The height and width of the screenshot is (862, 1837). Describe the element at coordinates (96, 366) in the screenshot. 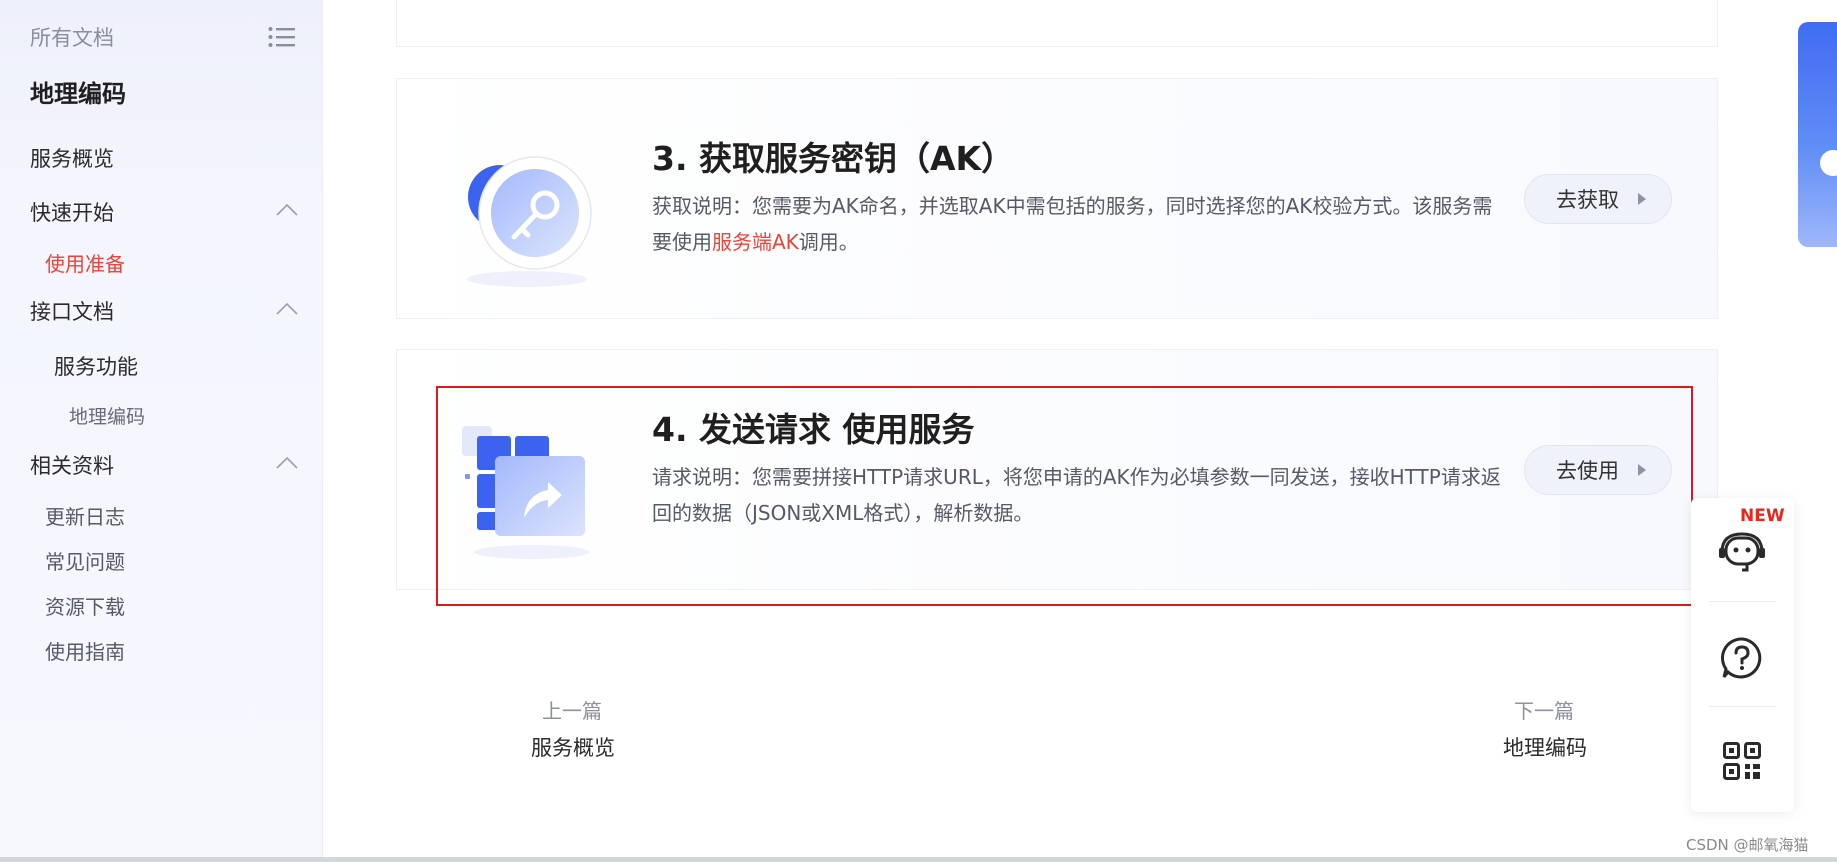

I see `sidebar-item-service-func: 服务功能` at that location.